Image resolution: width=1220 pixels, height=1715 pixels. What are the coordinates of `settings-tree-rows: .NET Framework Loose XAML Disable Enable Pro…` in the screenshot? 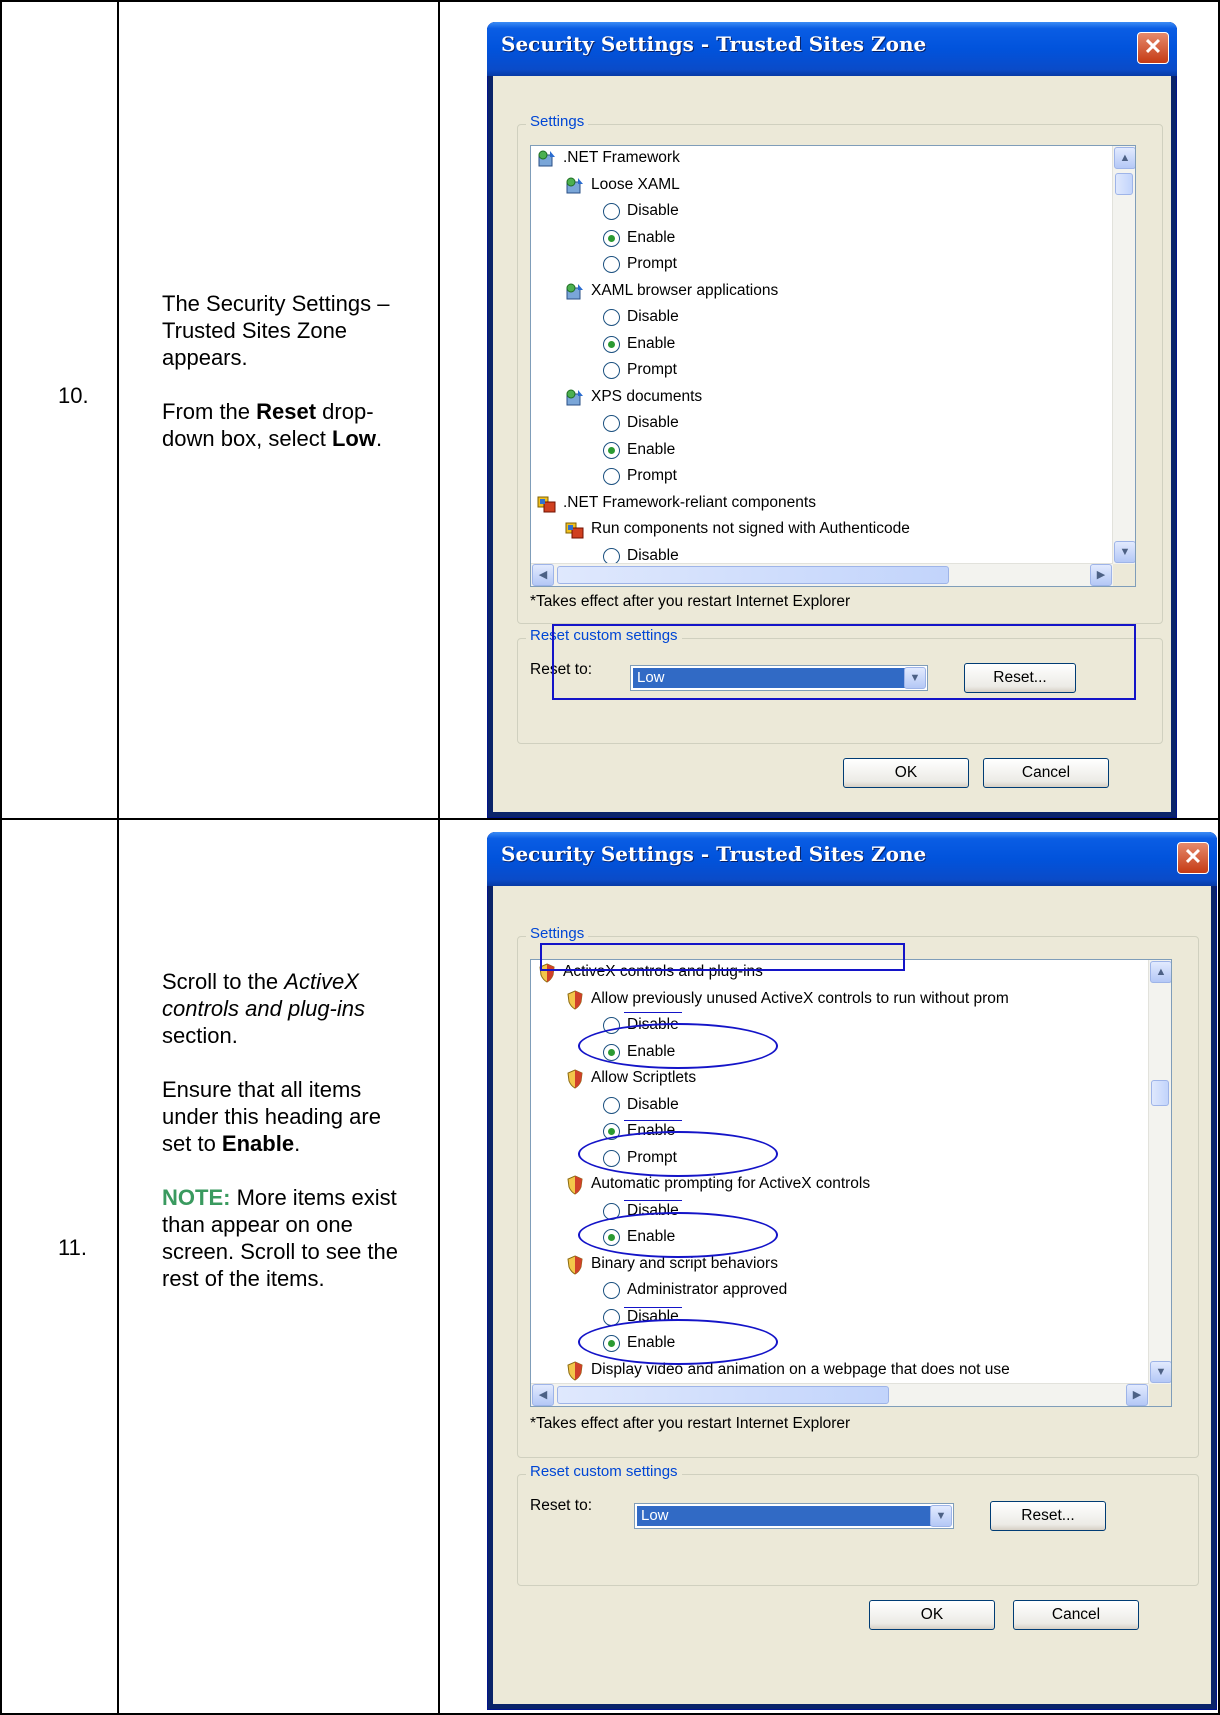 It's located at (824, 358).